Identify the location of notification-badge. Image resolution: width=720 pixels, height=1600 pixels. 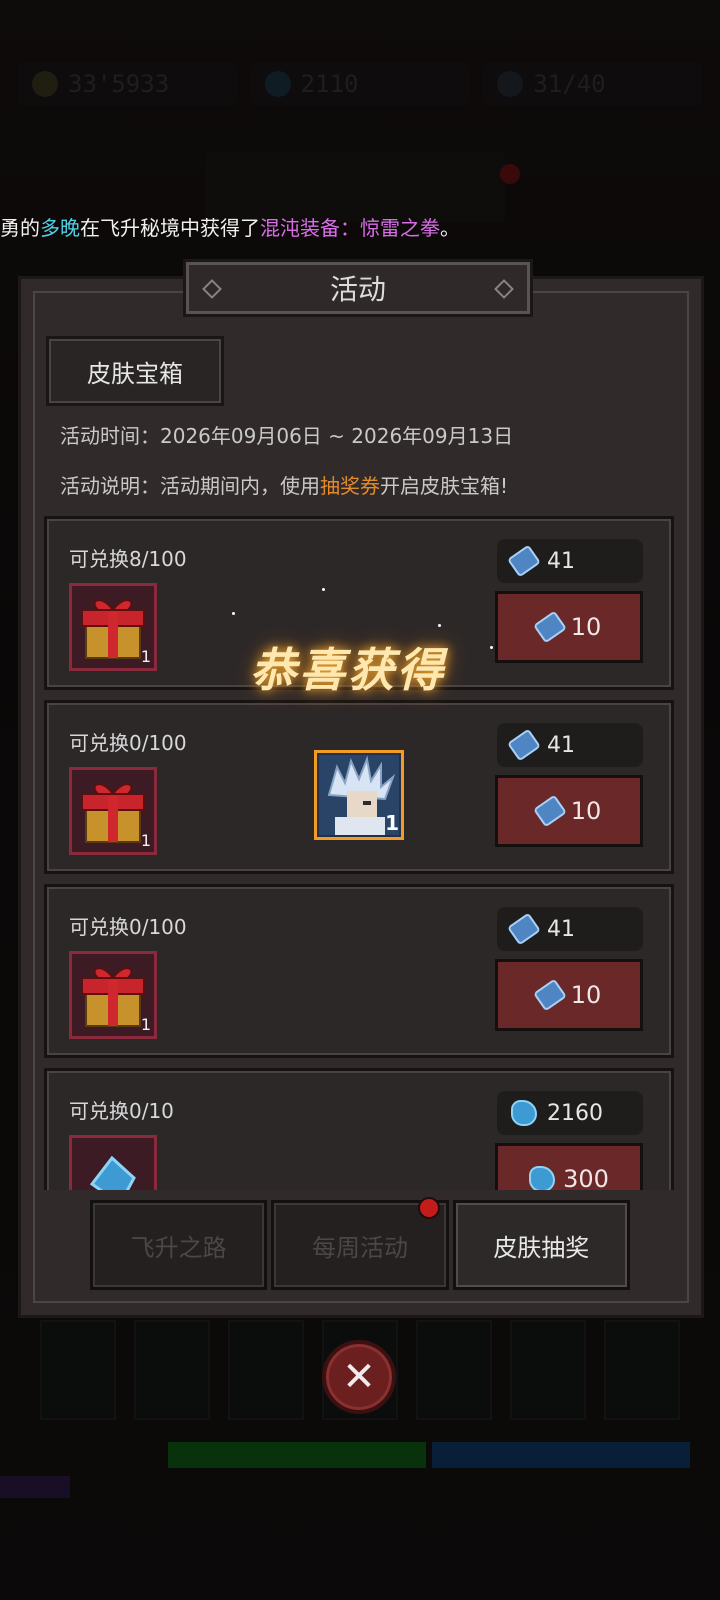
(428, 1208).